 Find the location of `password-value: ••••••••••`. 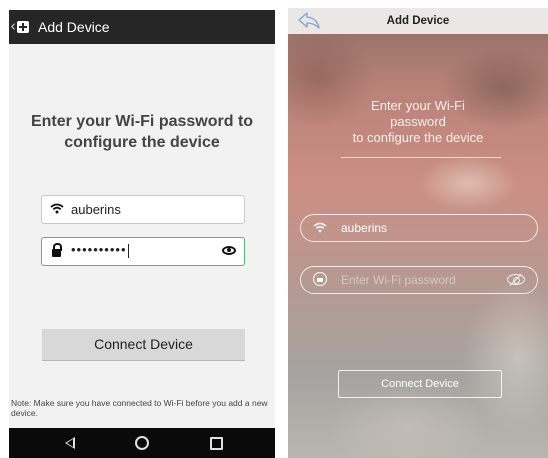

password-value: •••••••••• is located at coordinates (100, 250).